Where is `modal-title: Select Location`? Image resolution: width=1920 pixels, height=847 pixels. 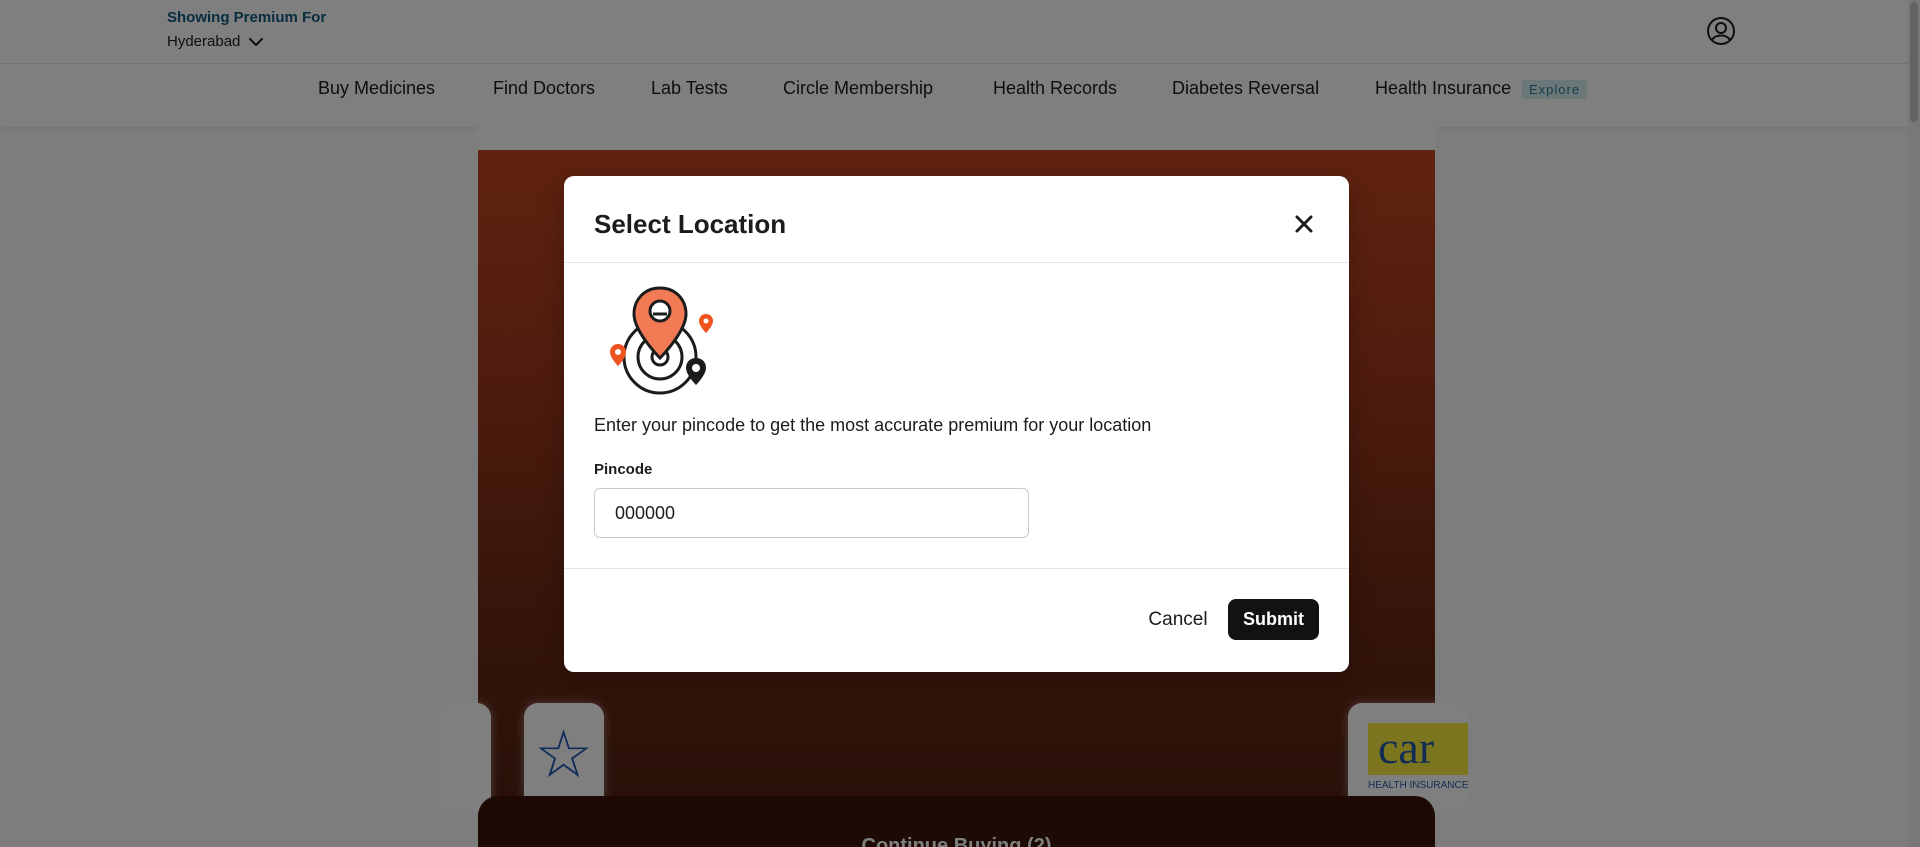
modal-title: Select Location is located at coordinates (690, 224).